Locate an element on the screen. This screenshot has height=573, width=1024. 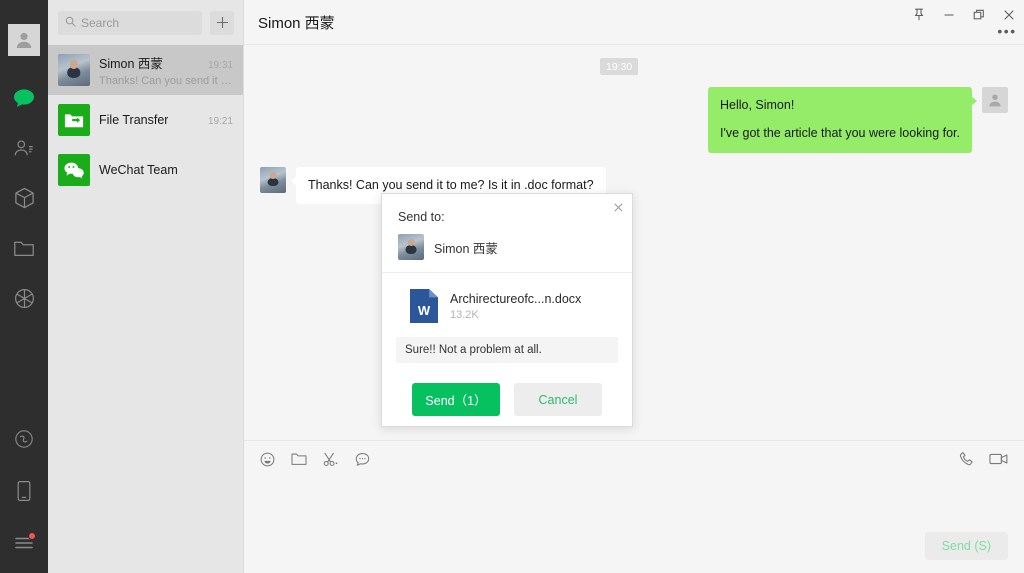
wechat-logo-icon is located at coordinates (74, 170).